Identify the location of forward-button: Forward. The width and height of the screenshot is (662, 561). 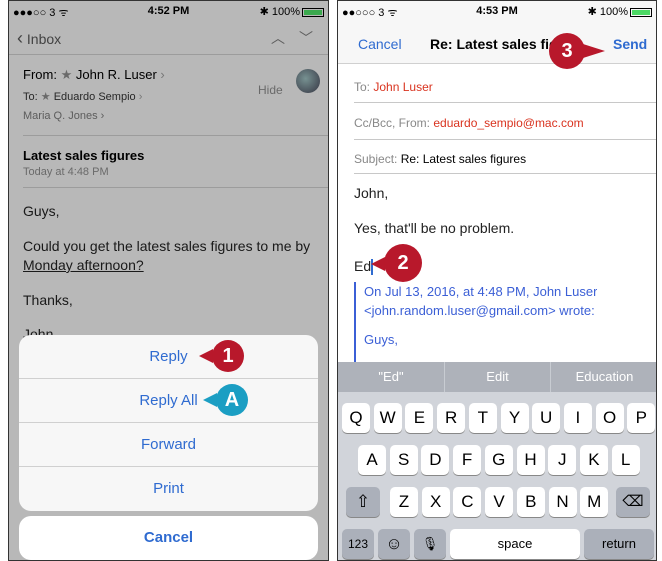
(168, 445).